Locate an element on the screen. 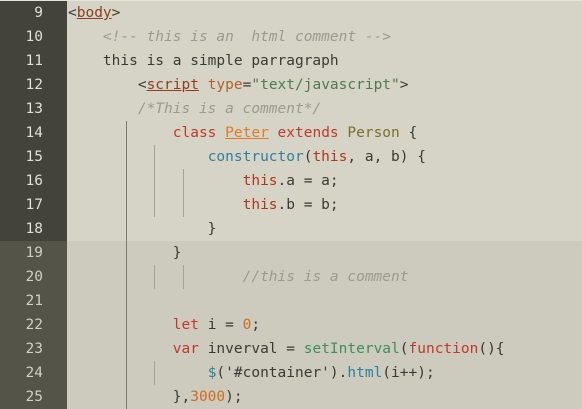 The width and height of the screenshot is (582, 409). code-line: 10 <!-- this is an html comment --> is located at coordinates (291, 37).